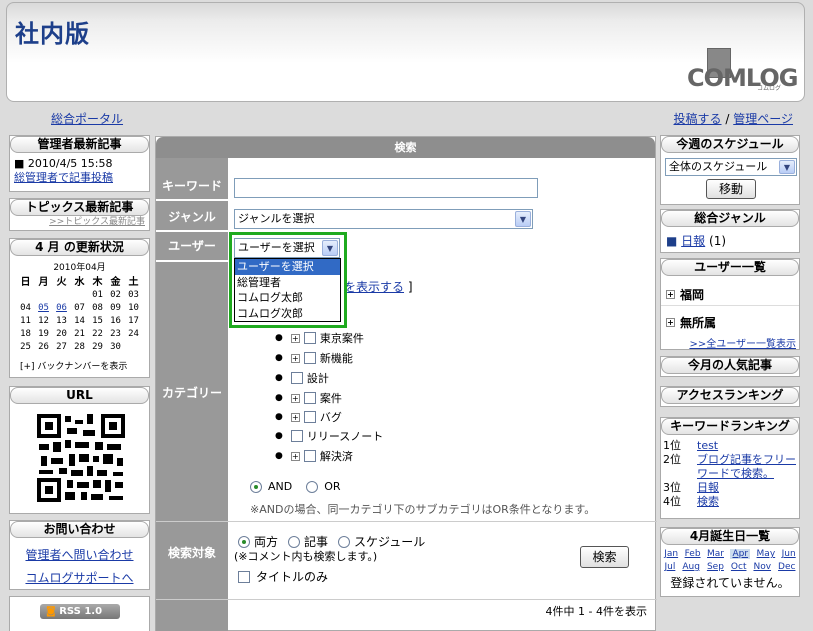  I want to click on calendar-day: 21, so click(79, 333).